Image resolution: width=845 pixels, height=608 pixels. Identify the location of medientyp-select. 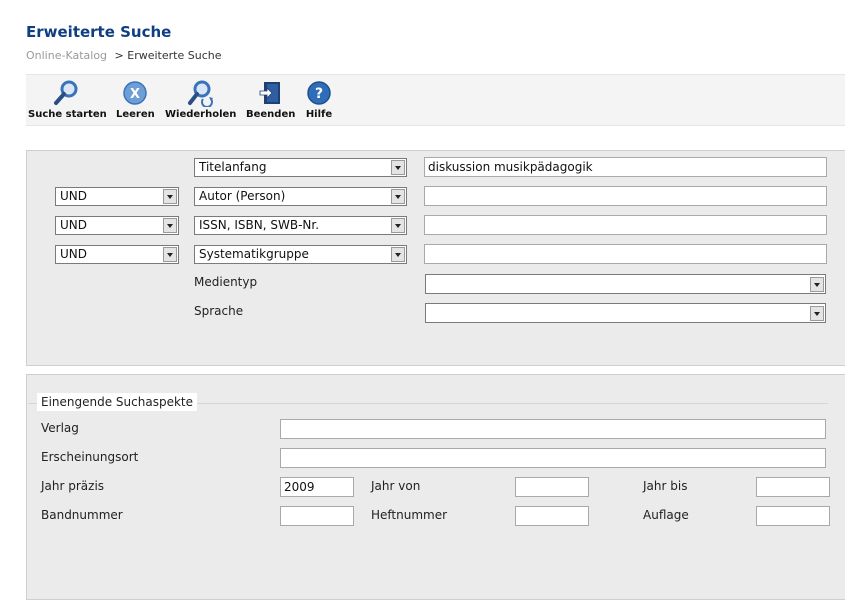
(625, 284).